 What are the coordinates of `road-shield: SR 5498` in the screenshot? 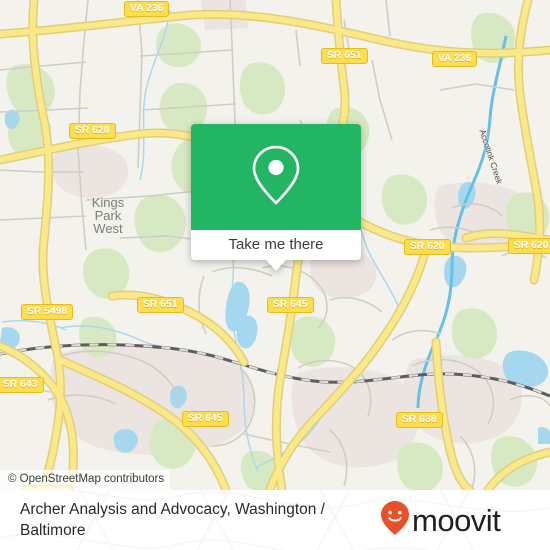 It's located at (47, 312).